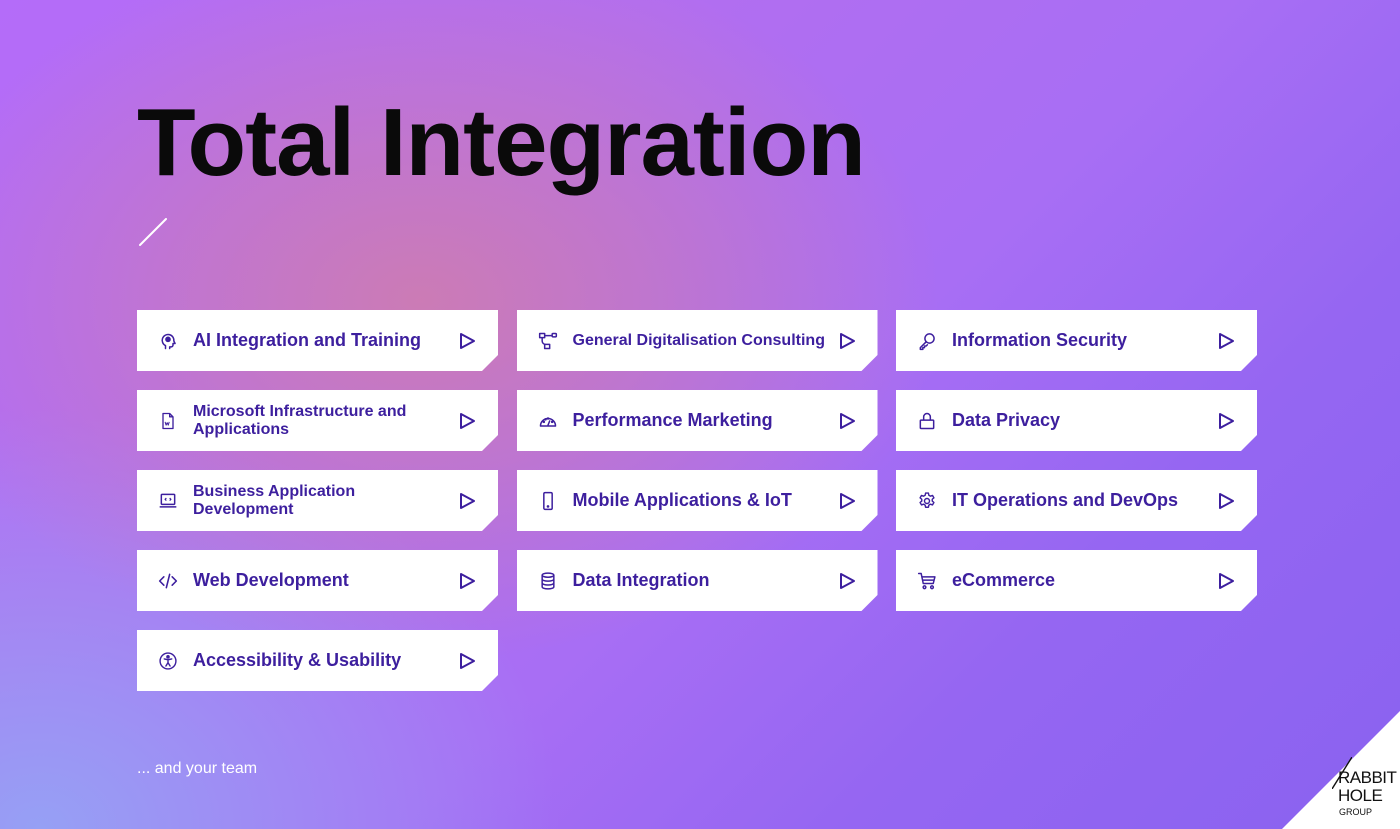  What do you see at coordinates (271, 579) in the screenshot?
I see `service-label: Web Development` at bounding box center [271, 579].